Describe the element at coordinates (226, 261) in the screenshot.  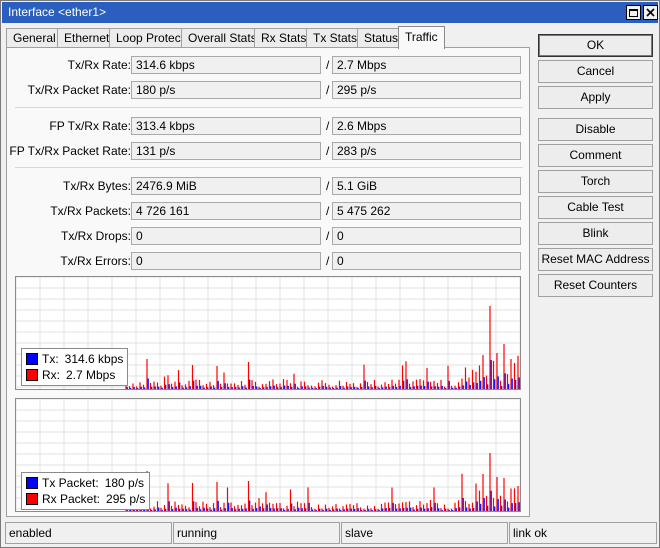
I see `tx-errors-field: 0` at that location.